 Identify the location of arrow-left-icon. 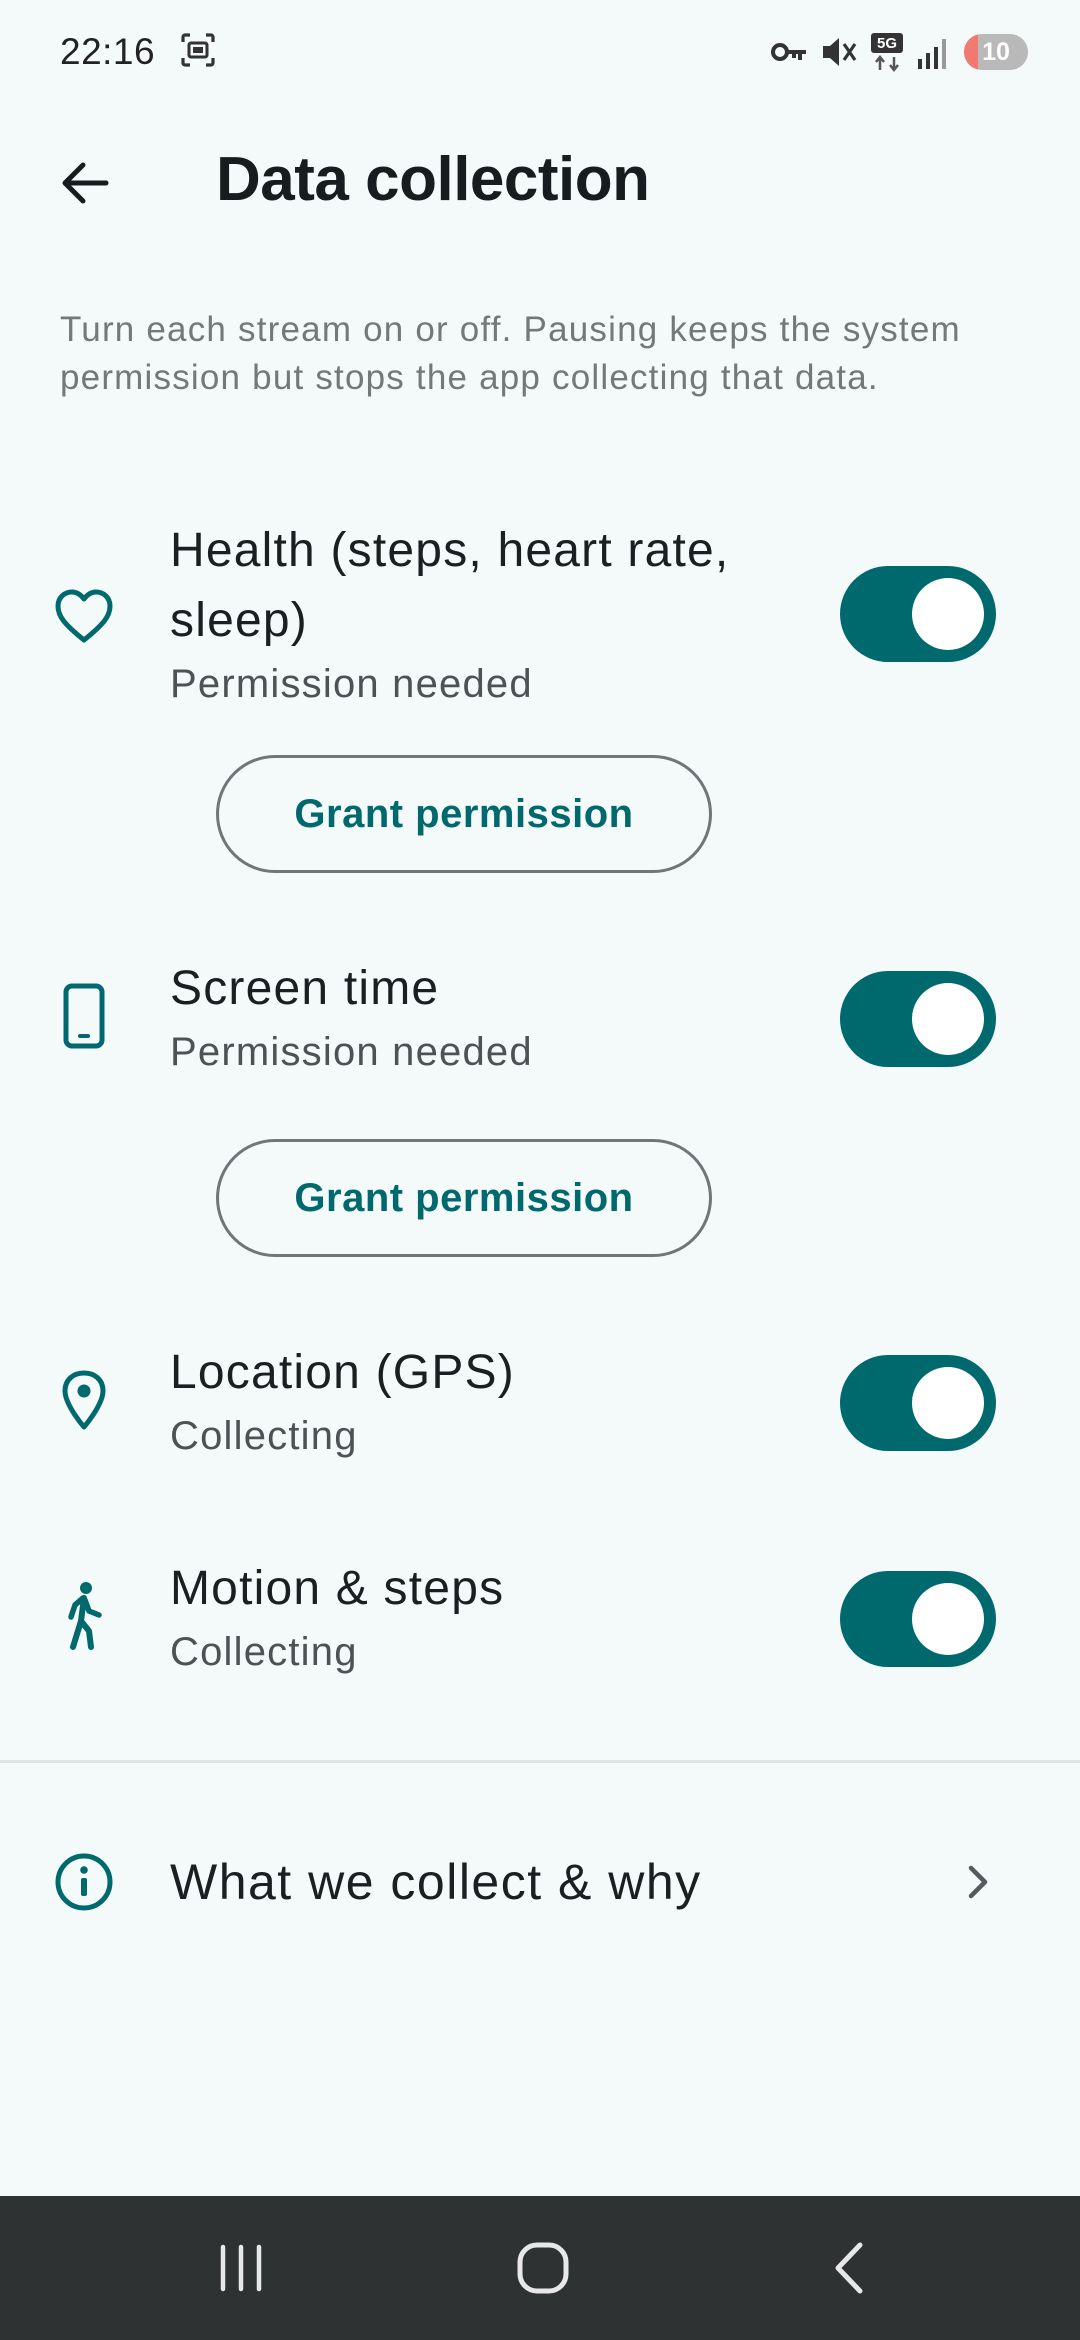
(85, 183).